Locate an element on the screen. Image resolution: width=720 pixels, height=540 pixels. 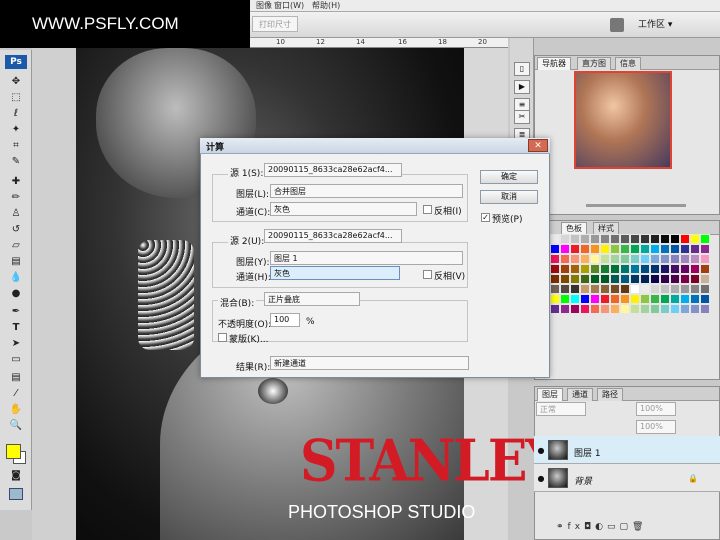
result-select: 新建通道 is located at coordinates (369, 363).